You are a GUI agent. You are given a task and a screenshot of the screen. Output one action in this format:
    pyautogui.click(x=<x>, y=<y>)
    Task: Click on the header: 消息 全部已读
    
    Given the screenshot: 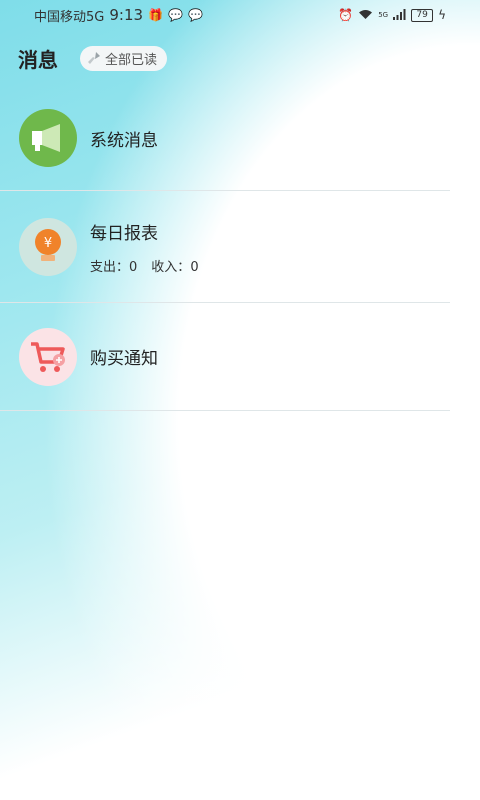 What is the action you would take?
    pyautogui.click(x=93, y=58)
    